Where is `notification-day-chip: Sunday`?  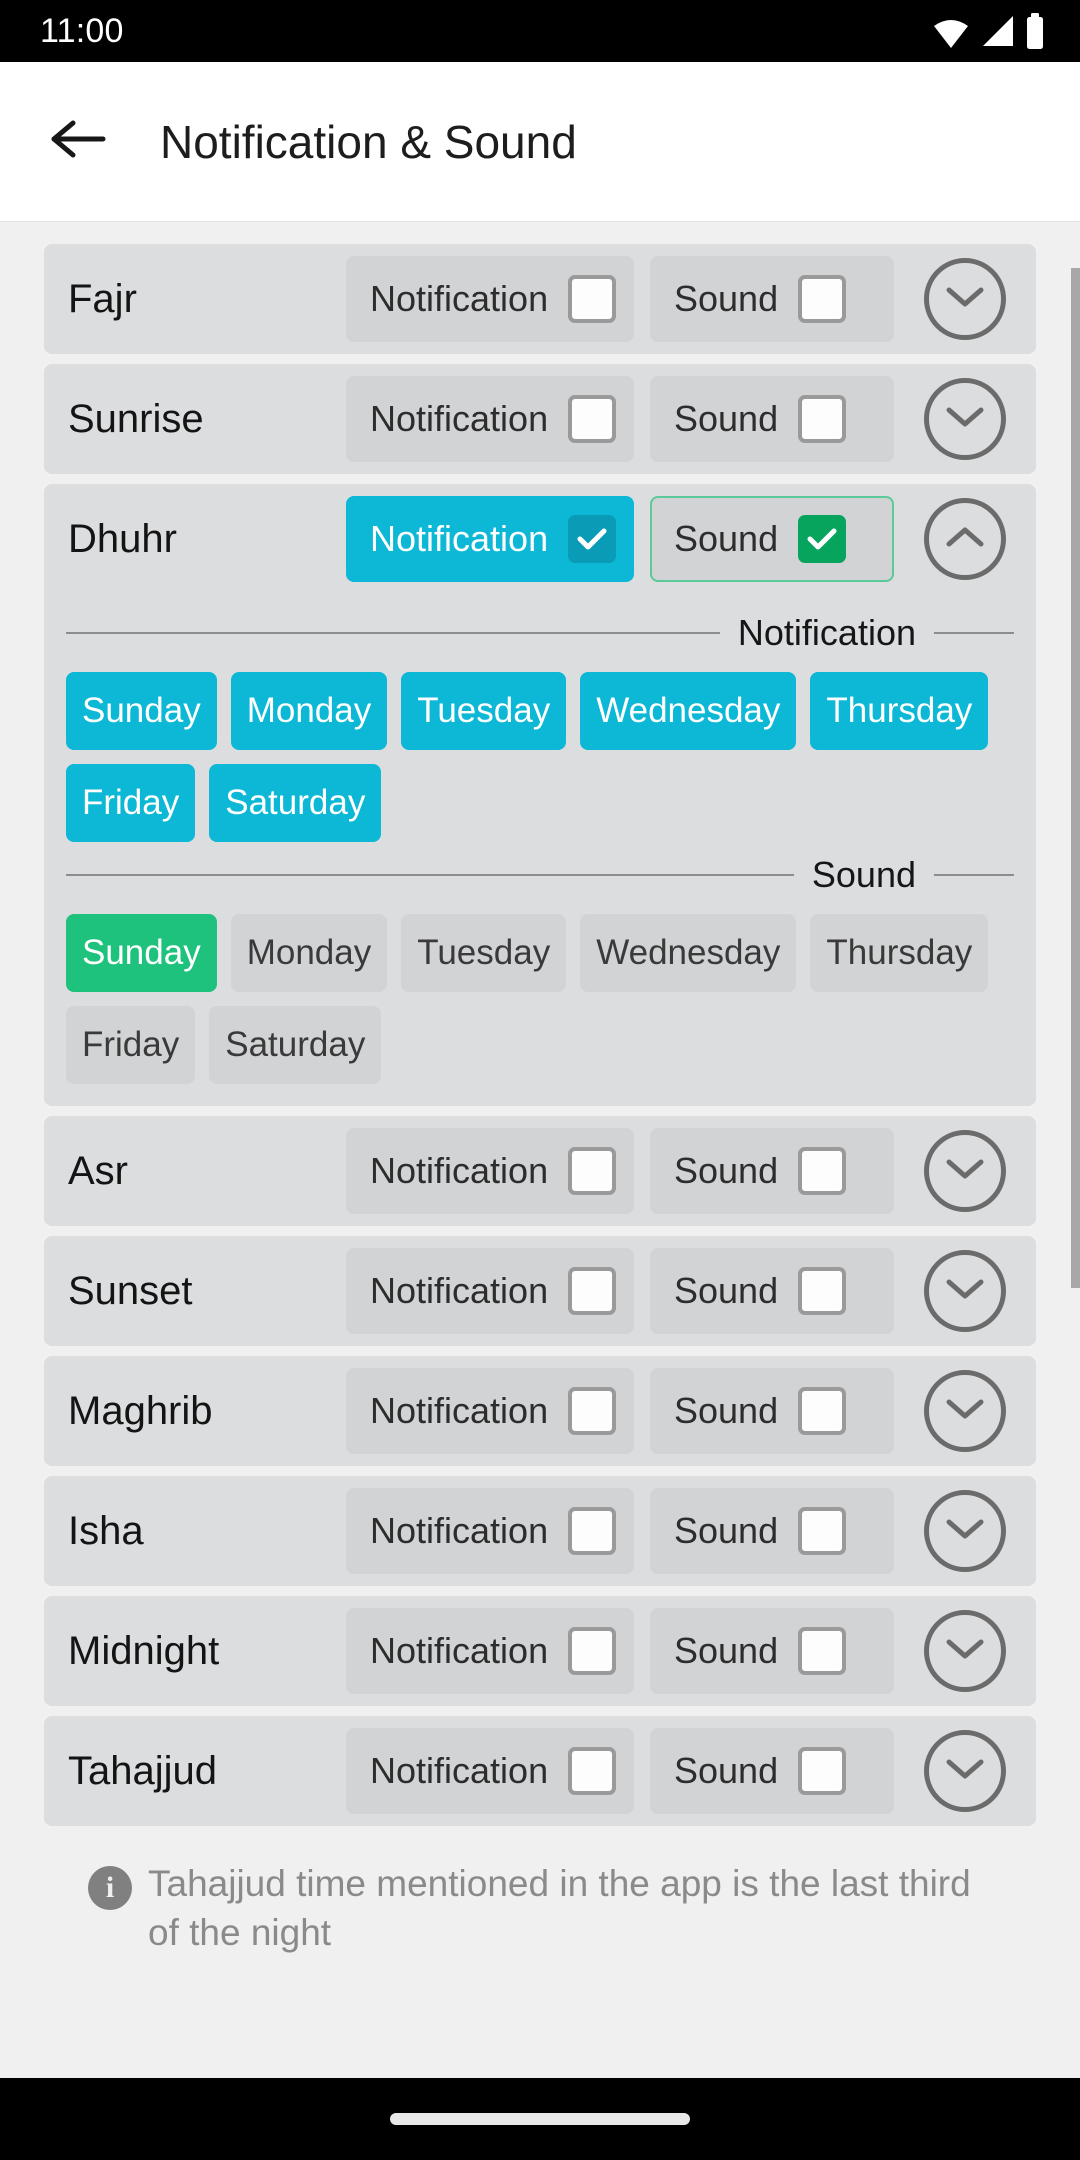 notification-day-chip: Sunday is located at coordinates (141, 711).